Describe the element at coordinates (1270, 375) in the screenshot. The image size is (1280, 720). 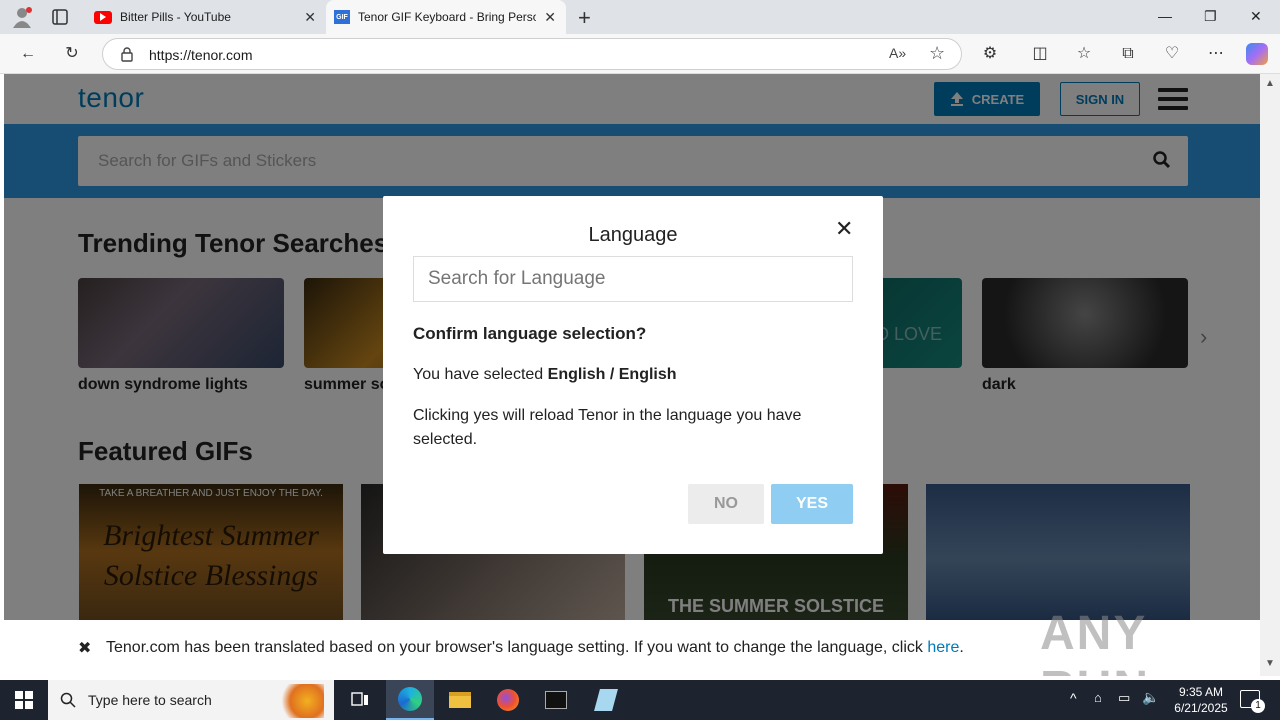
I see `page-scrollbar: ▲ ▼` at that location.